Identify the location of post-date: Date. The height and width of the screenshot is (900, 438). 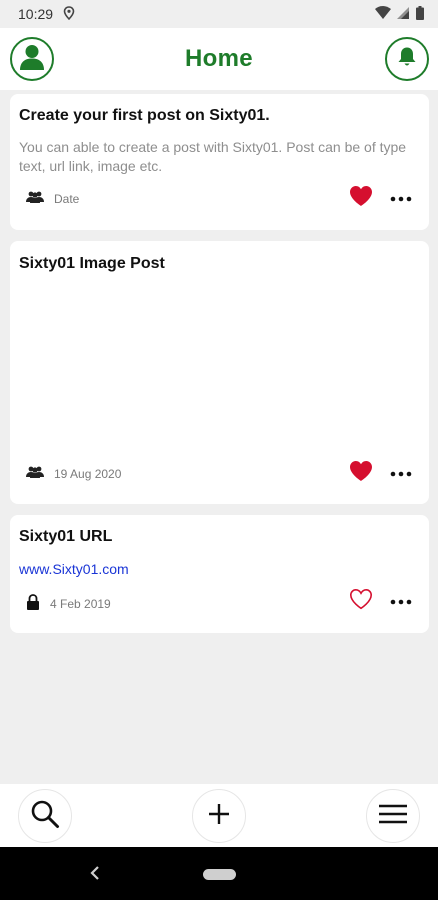
(67, 198).